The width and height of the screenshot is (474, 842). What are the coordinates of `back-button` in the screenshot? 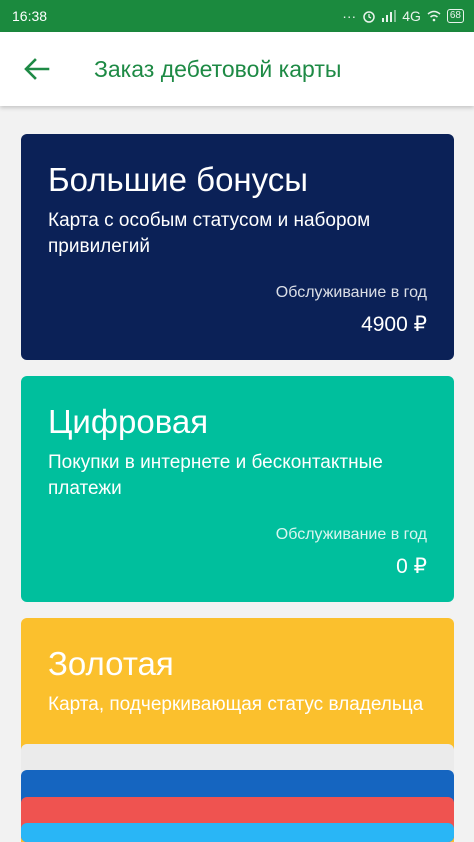 It's located at (37, 69).